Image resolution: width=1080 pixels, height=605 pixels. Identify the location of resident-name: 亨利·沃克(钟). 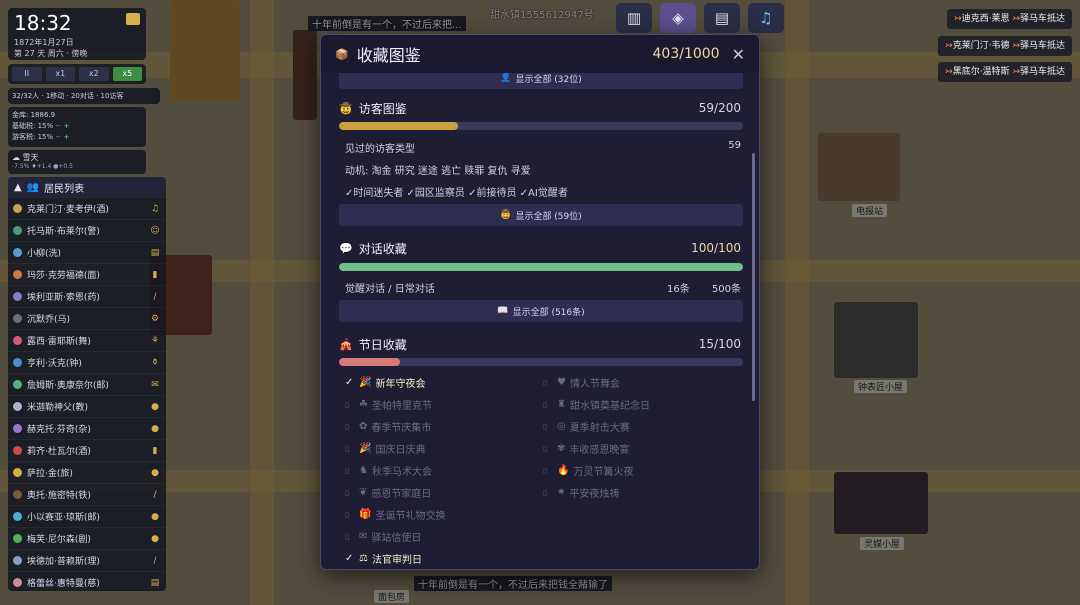
(54, 364).